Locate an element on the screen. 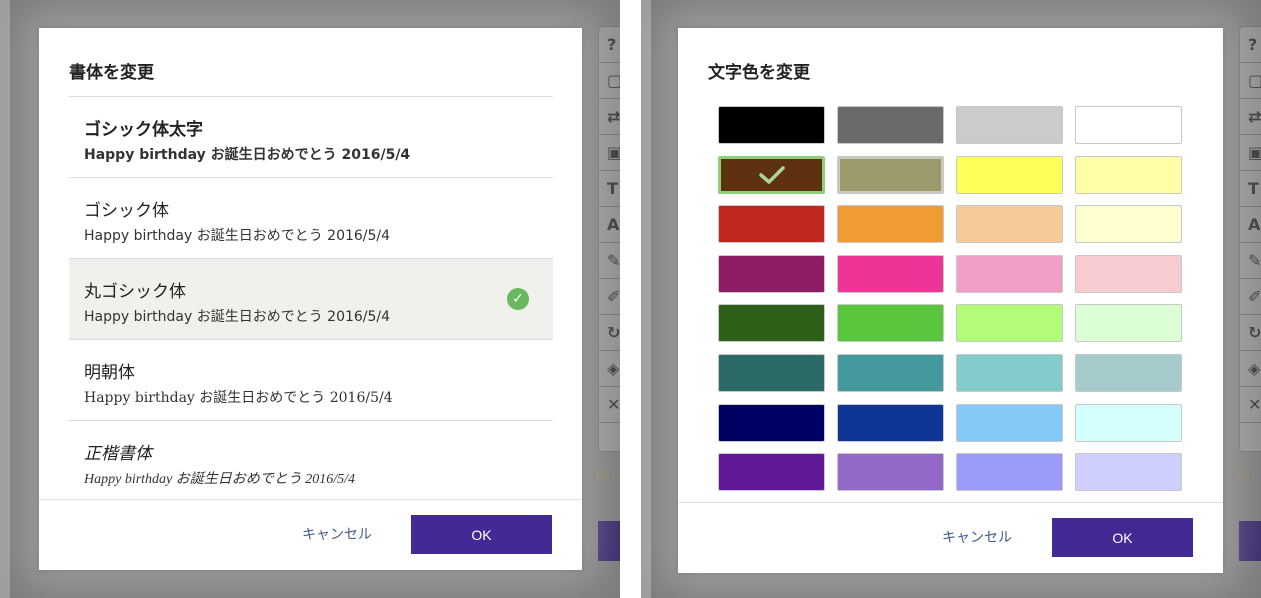  check-icon is located at coordinates (771, 175).